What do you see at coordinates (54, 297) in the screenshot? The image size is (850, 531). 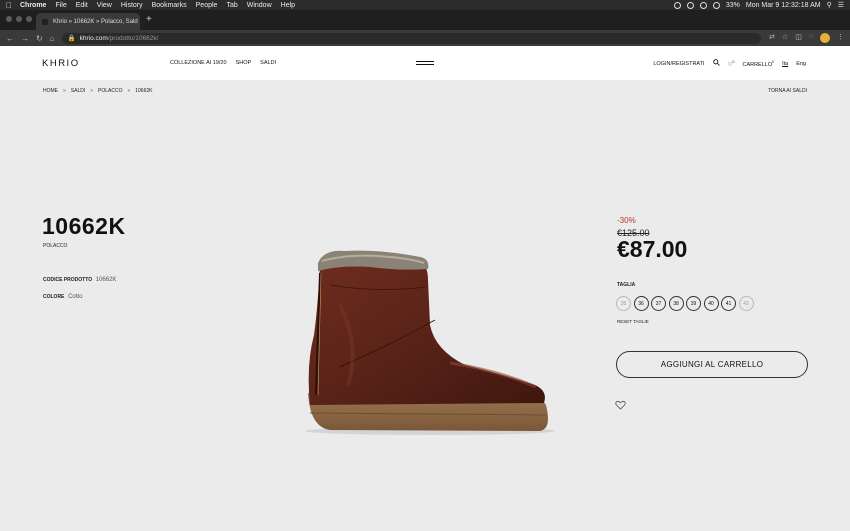 I see `product-color-label: COLORE` at bounding box center [54, 297].